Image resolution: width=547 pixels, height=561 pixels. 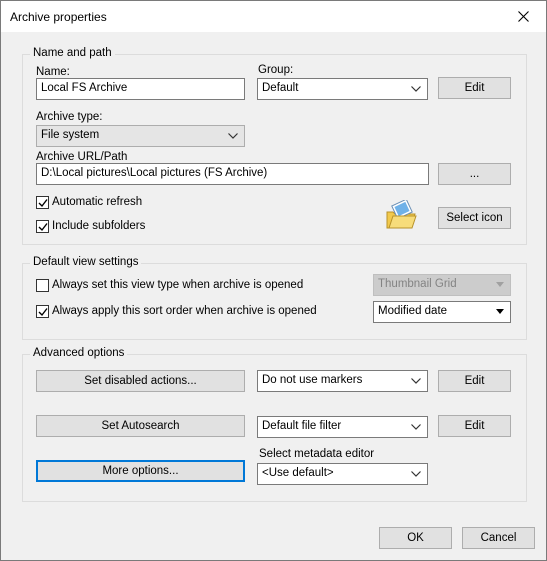 What do you see at coordinates (474, 218) in the screenshot?
I see `select-icon-button: Select icon` at bounding box center [474, 218].